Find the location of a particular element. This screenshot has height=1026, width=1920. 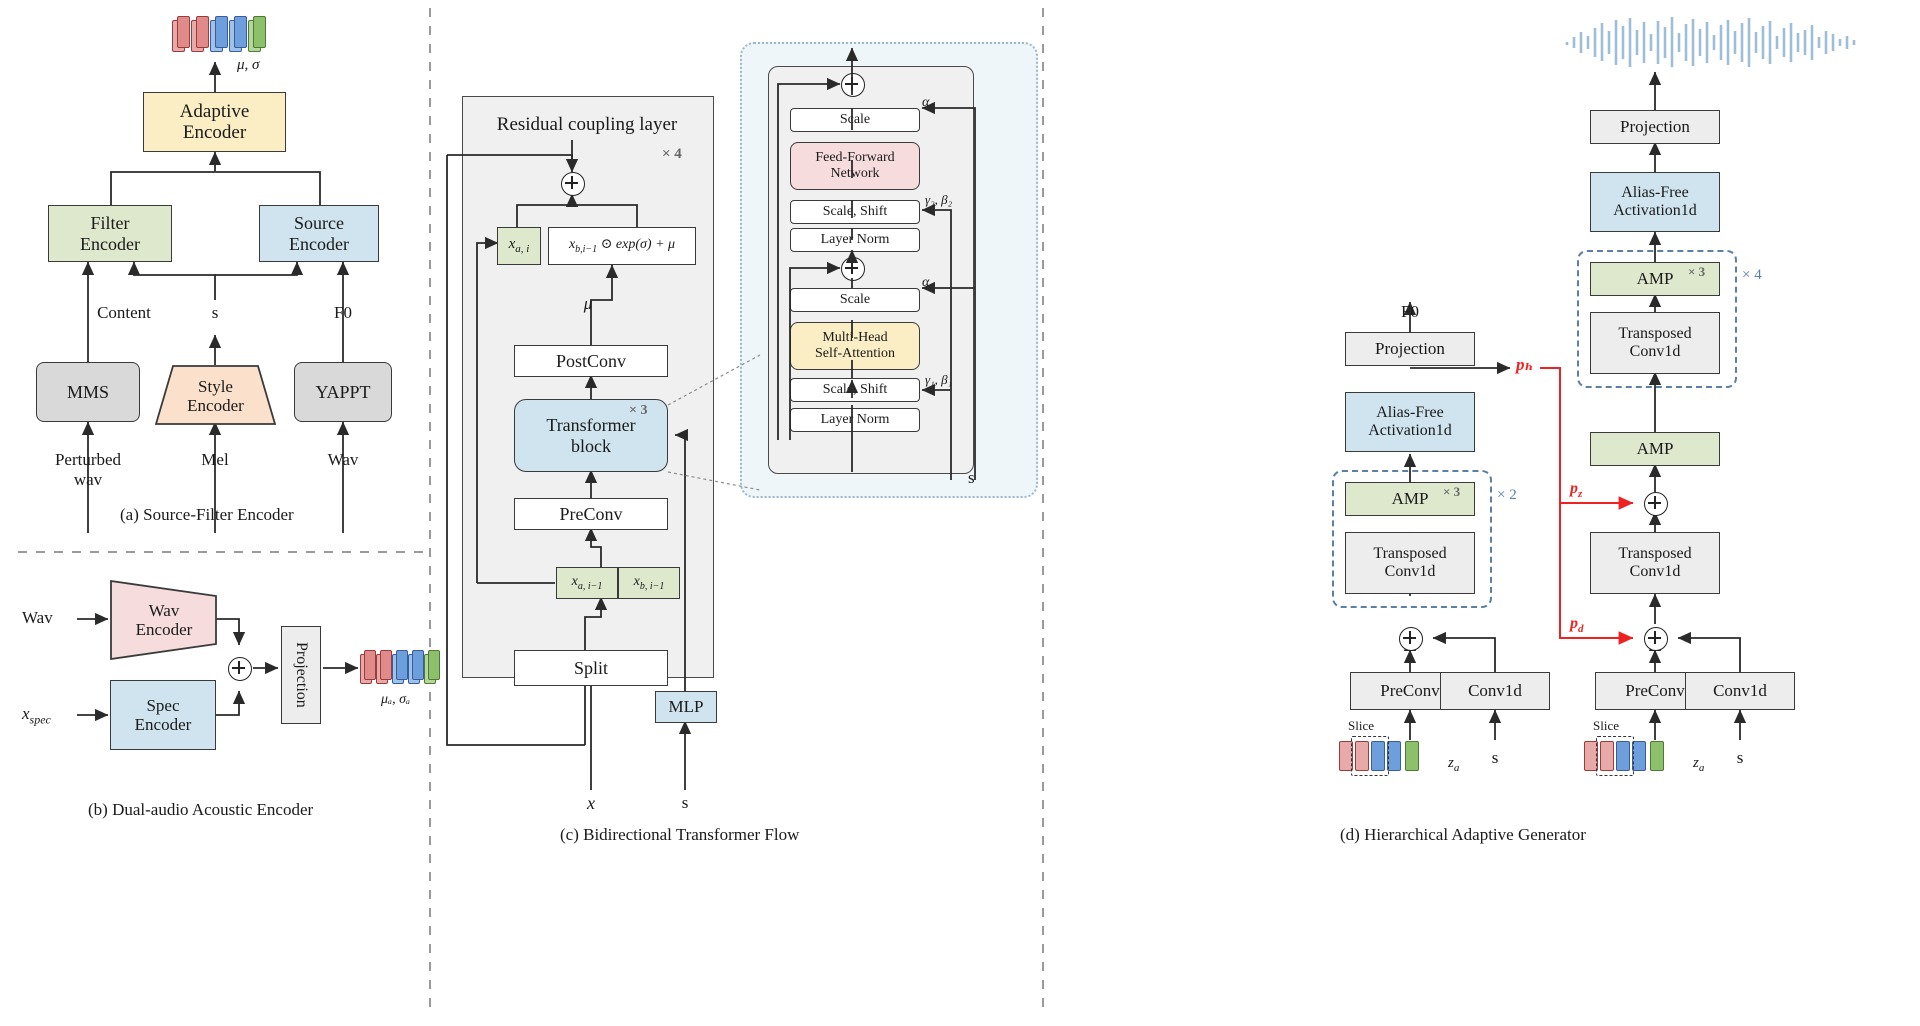

block-label: Split is located at coordinates (590, 667).